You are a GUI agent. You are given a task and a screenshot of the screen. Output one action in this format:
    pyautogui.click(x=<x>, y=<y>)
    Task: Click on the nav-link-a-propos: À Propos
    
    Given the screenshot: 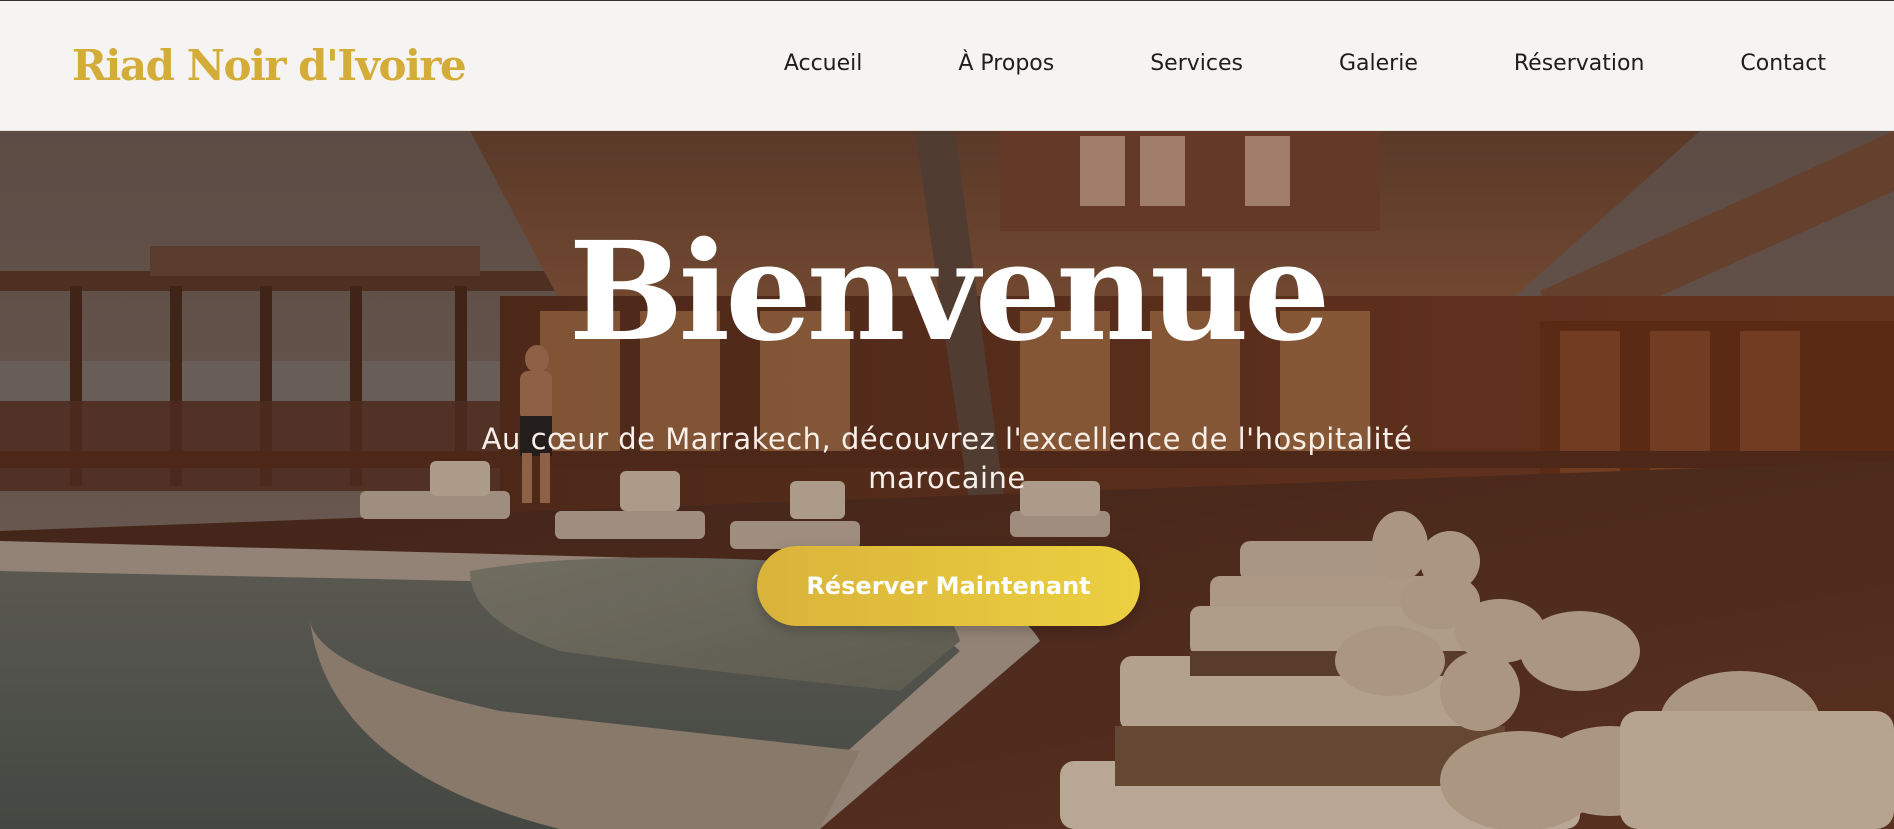 What is the action you would take?
    pyautogui.click(x=1006, y=63)
    